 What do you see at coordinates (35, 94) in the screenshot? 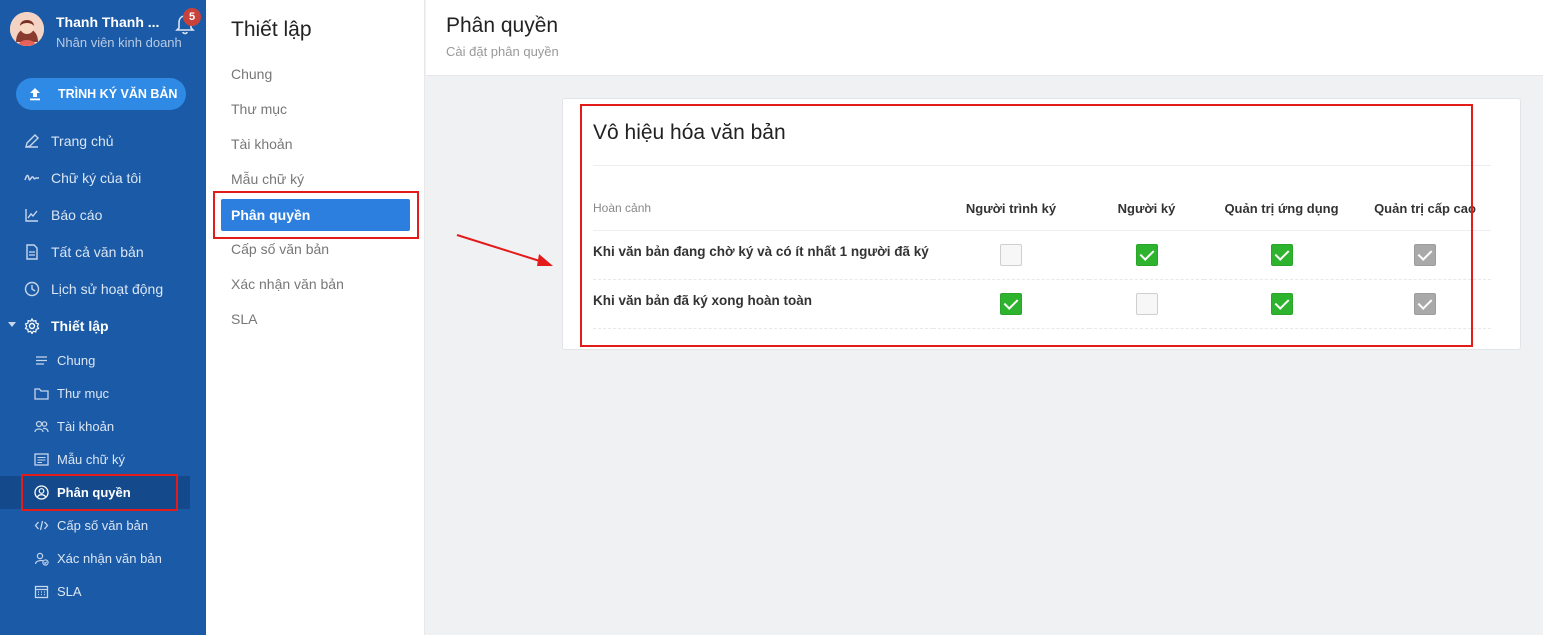
I see `upload-icon` at bounding box center [35, 94].